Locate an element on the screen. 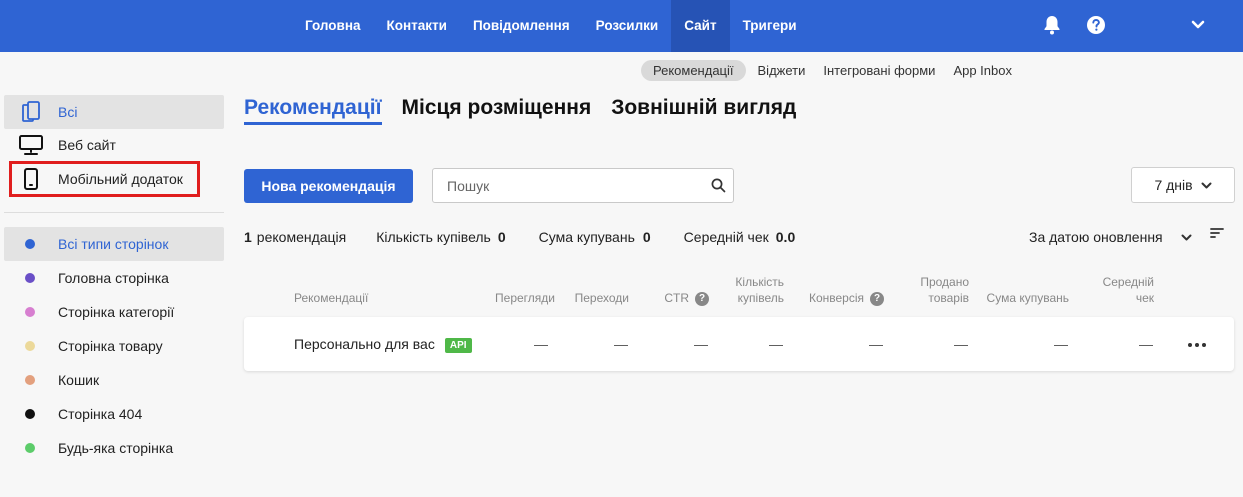 The width and height of the screenshot is (1243, 497). all-devices-icon is located at coordinates (31, 112).